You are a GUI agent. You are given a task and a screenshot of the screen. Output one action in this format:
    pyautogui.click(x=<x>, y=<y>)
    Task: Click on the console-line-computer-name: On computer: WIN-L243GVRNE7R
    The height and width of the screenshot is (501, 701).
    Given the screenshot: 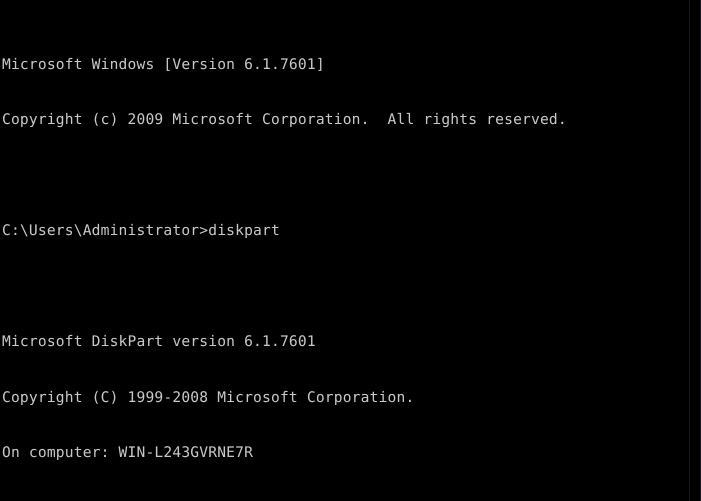 What is the action you would take?
    pyautogui.click(x=128, y=452)
    